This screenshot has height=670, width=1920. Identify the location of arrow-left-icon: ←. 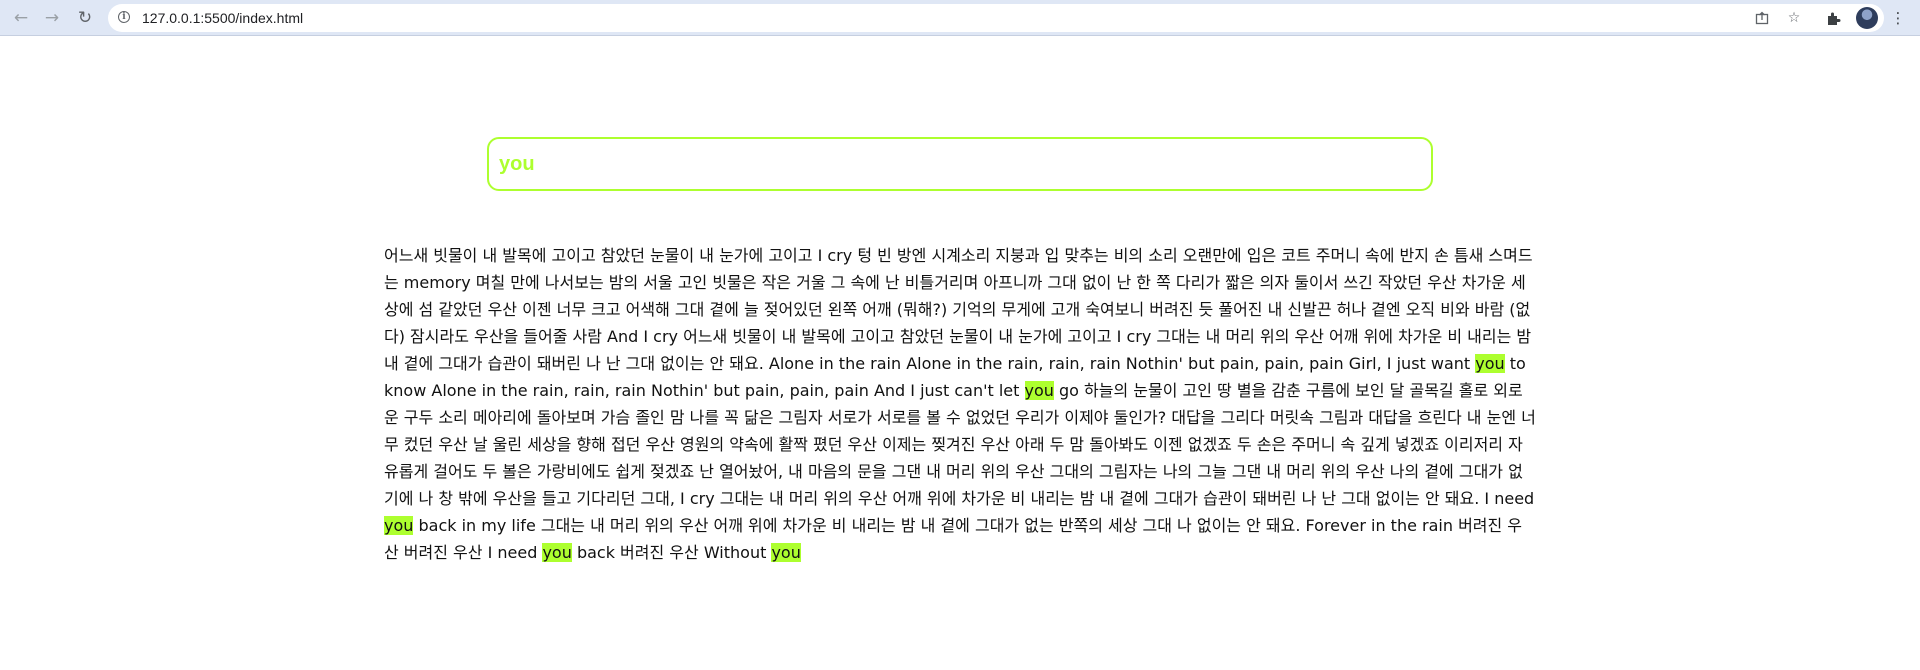
(21, 18).